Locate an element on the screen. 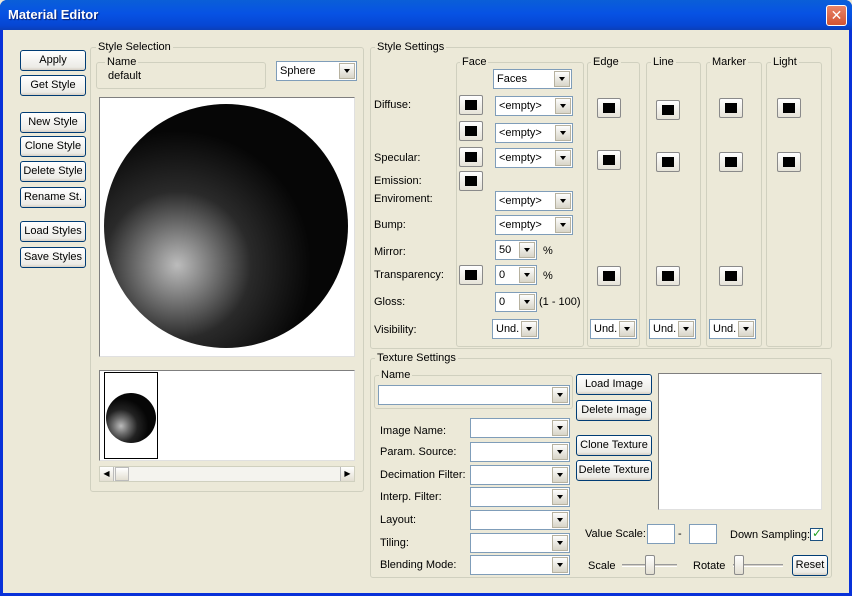 Image resolution: width=852 pixels, height=596 pixels. edge-specular-color-button is located at coordinates (609, 160).